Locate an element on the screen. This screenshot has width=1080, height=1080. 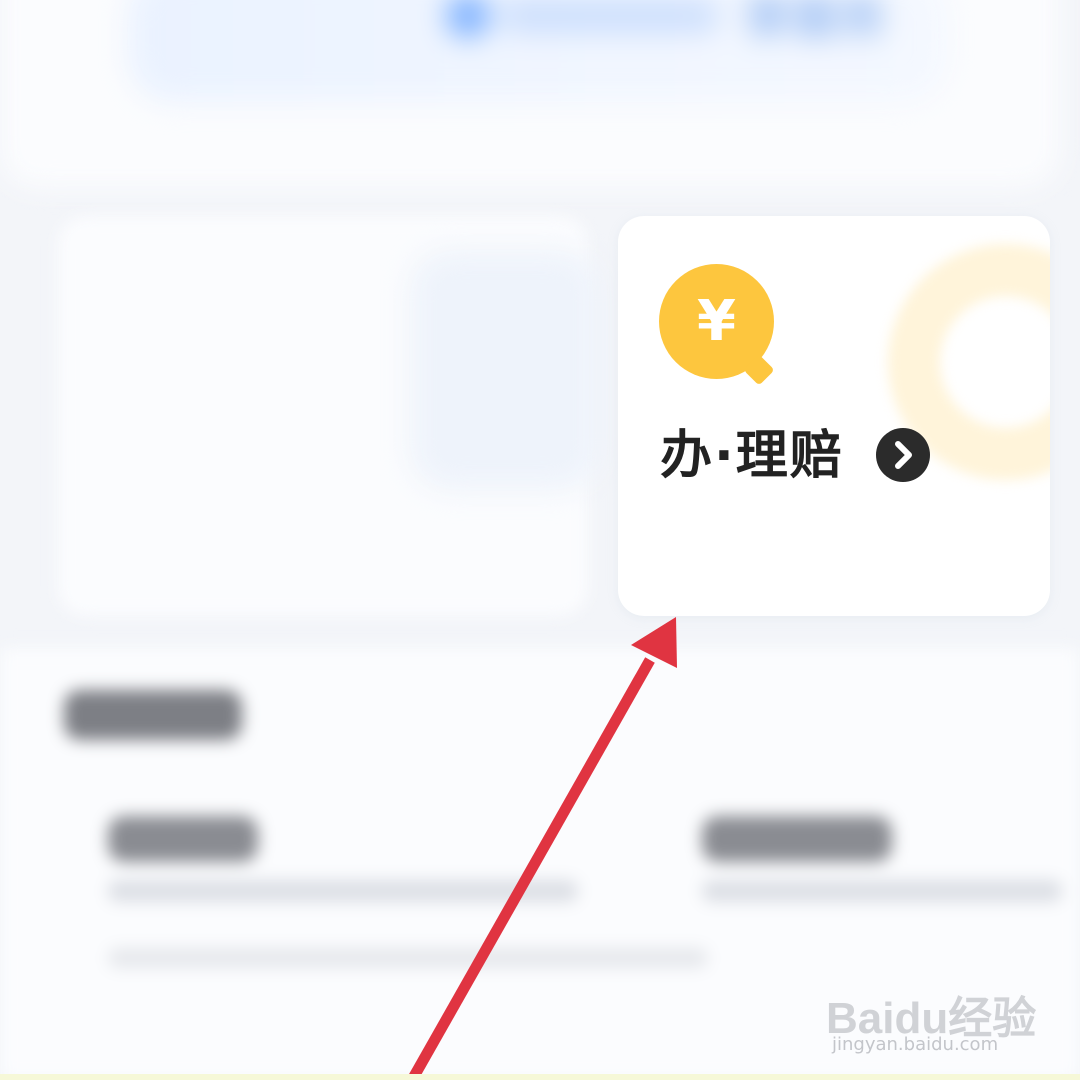
service-label-blurred is located at coordinates (610, 17).